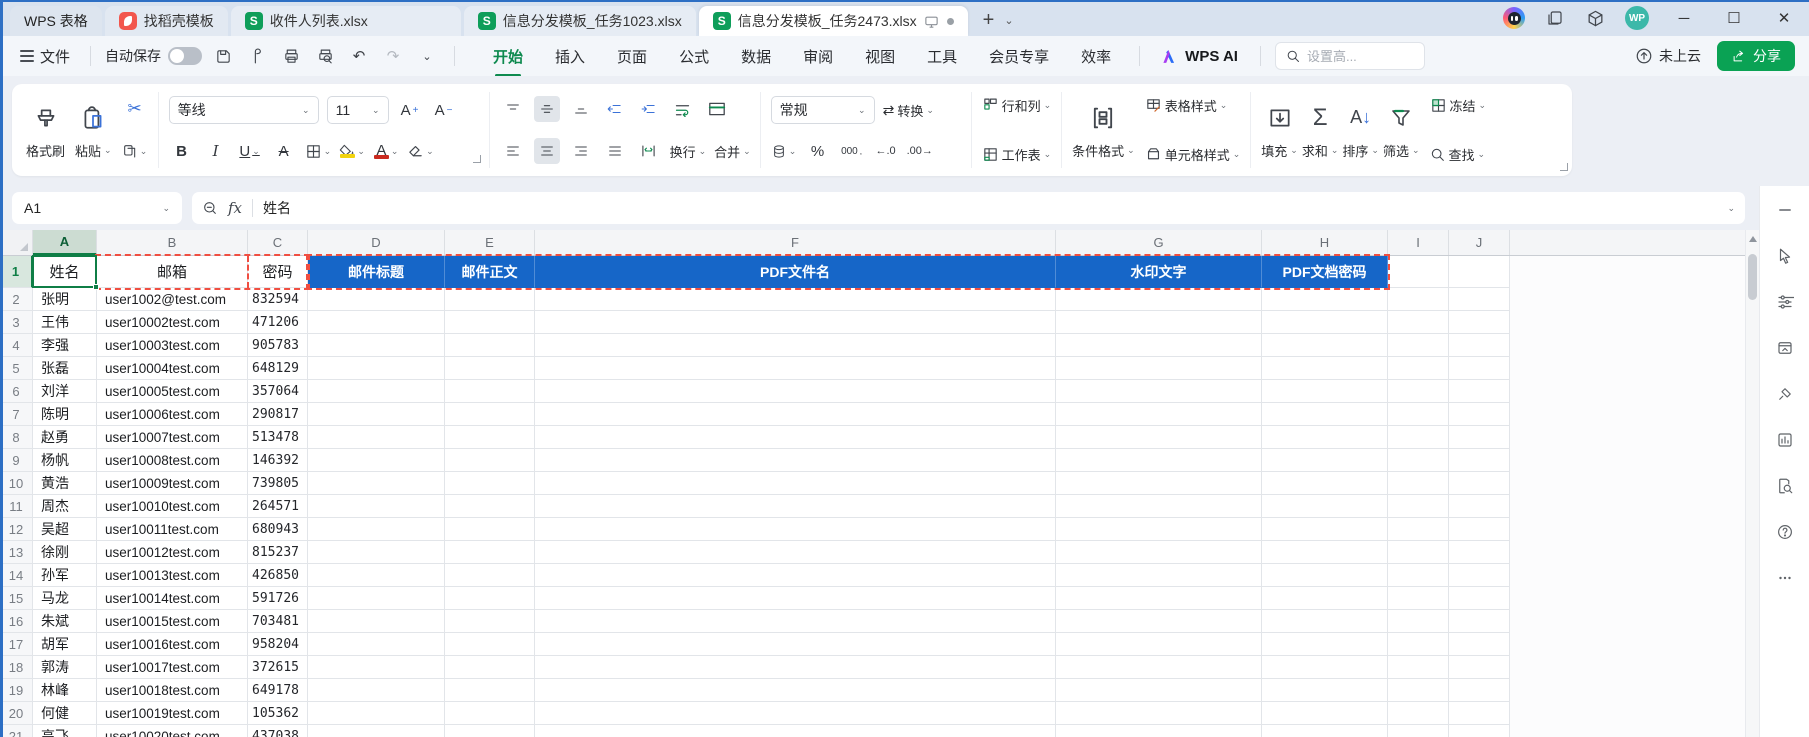 The image size is (1809, 737). Describe the element at coordinates (65, 506) in the screenshot. I see `cell-name: 周杰` at that location.